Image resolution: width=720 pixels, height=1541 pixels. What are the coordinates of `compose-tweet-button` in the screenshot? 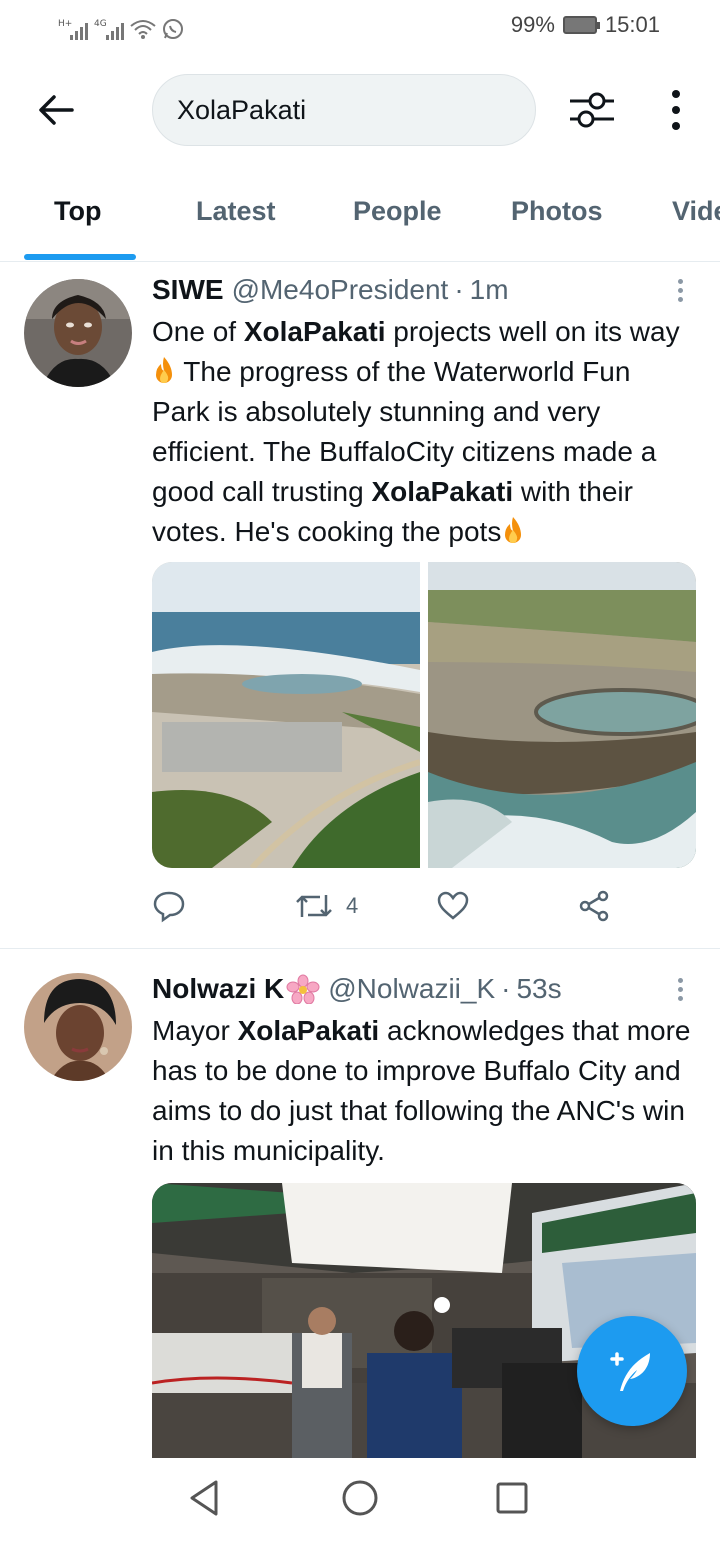 It's located at (632, 1371).